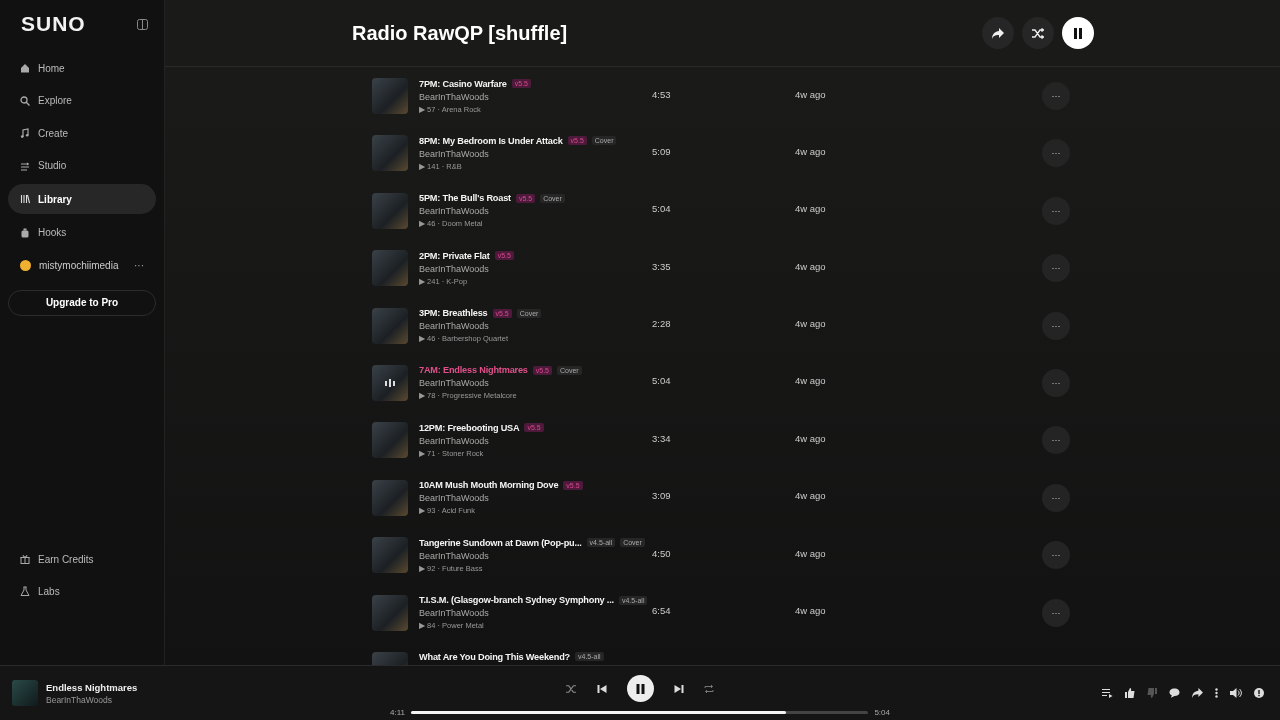  Describe the element at coordinates (82, 100) in the screenshot. I see `sidebar-item: Explore` at that location.